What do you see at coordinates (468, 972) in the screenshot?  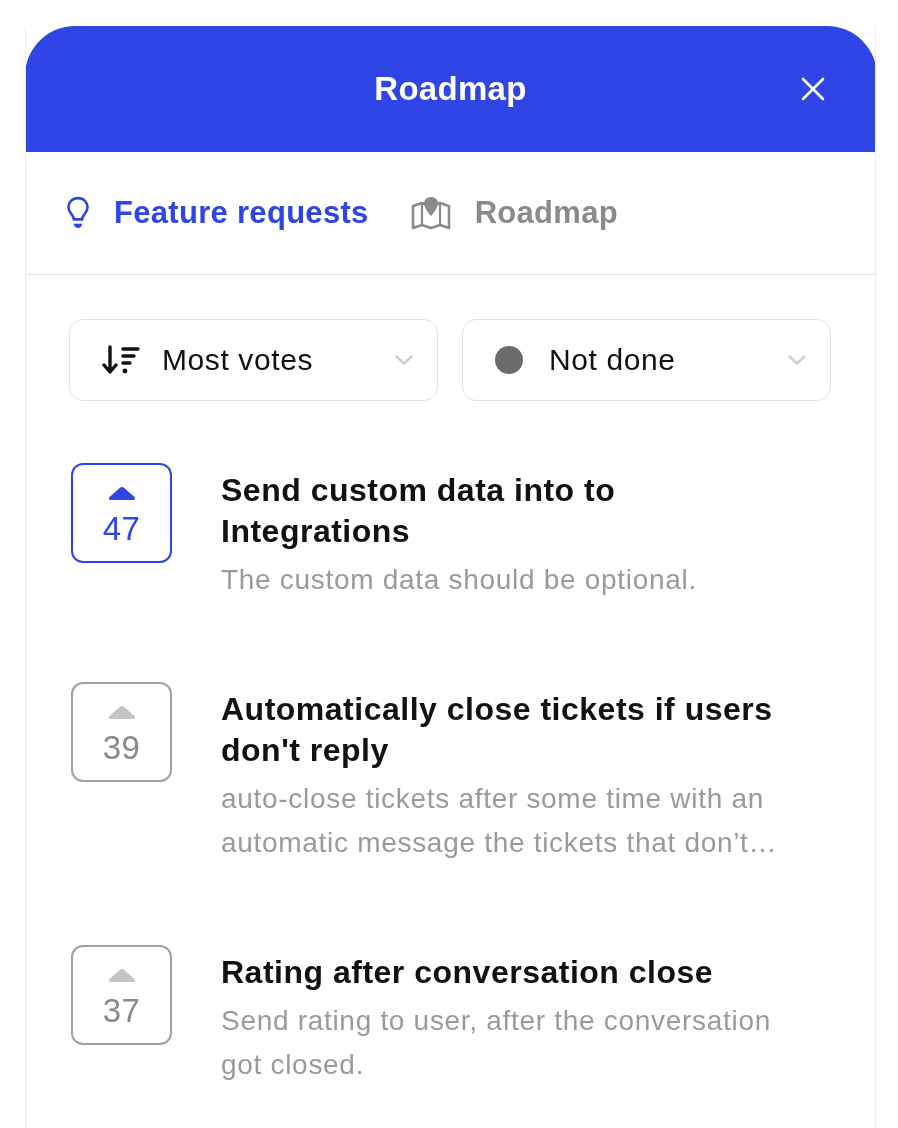 I see `request-title: Rating after conversation close` at bounding box center [468, 972].